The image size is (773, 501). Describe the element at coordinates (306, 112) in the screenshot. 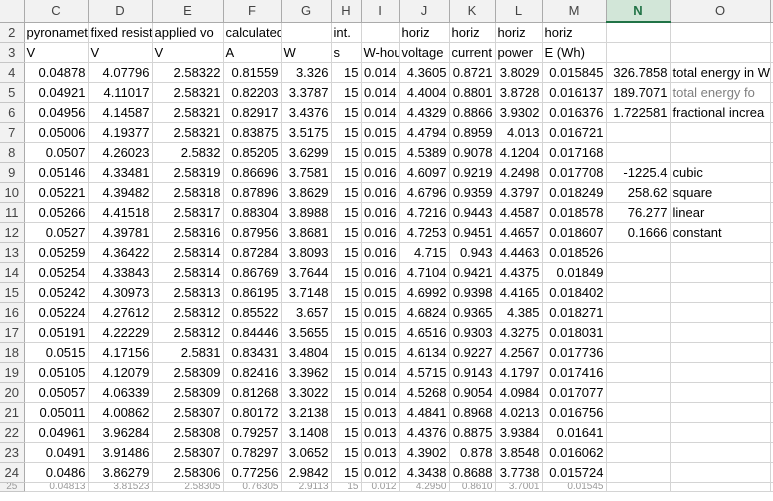

I see `cell-g6: 3.4376` at that location.